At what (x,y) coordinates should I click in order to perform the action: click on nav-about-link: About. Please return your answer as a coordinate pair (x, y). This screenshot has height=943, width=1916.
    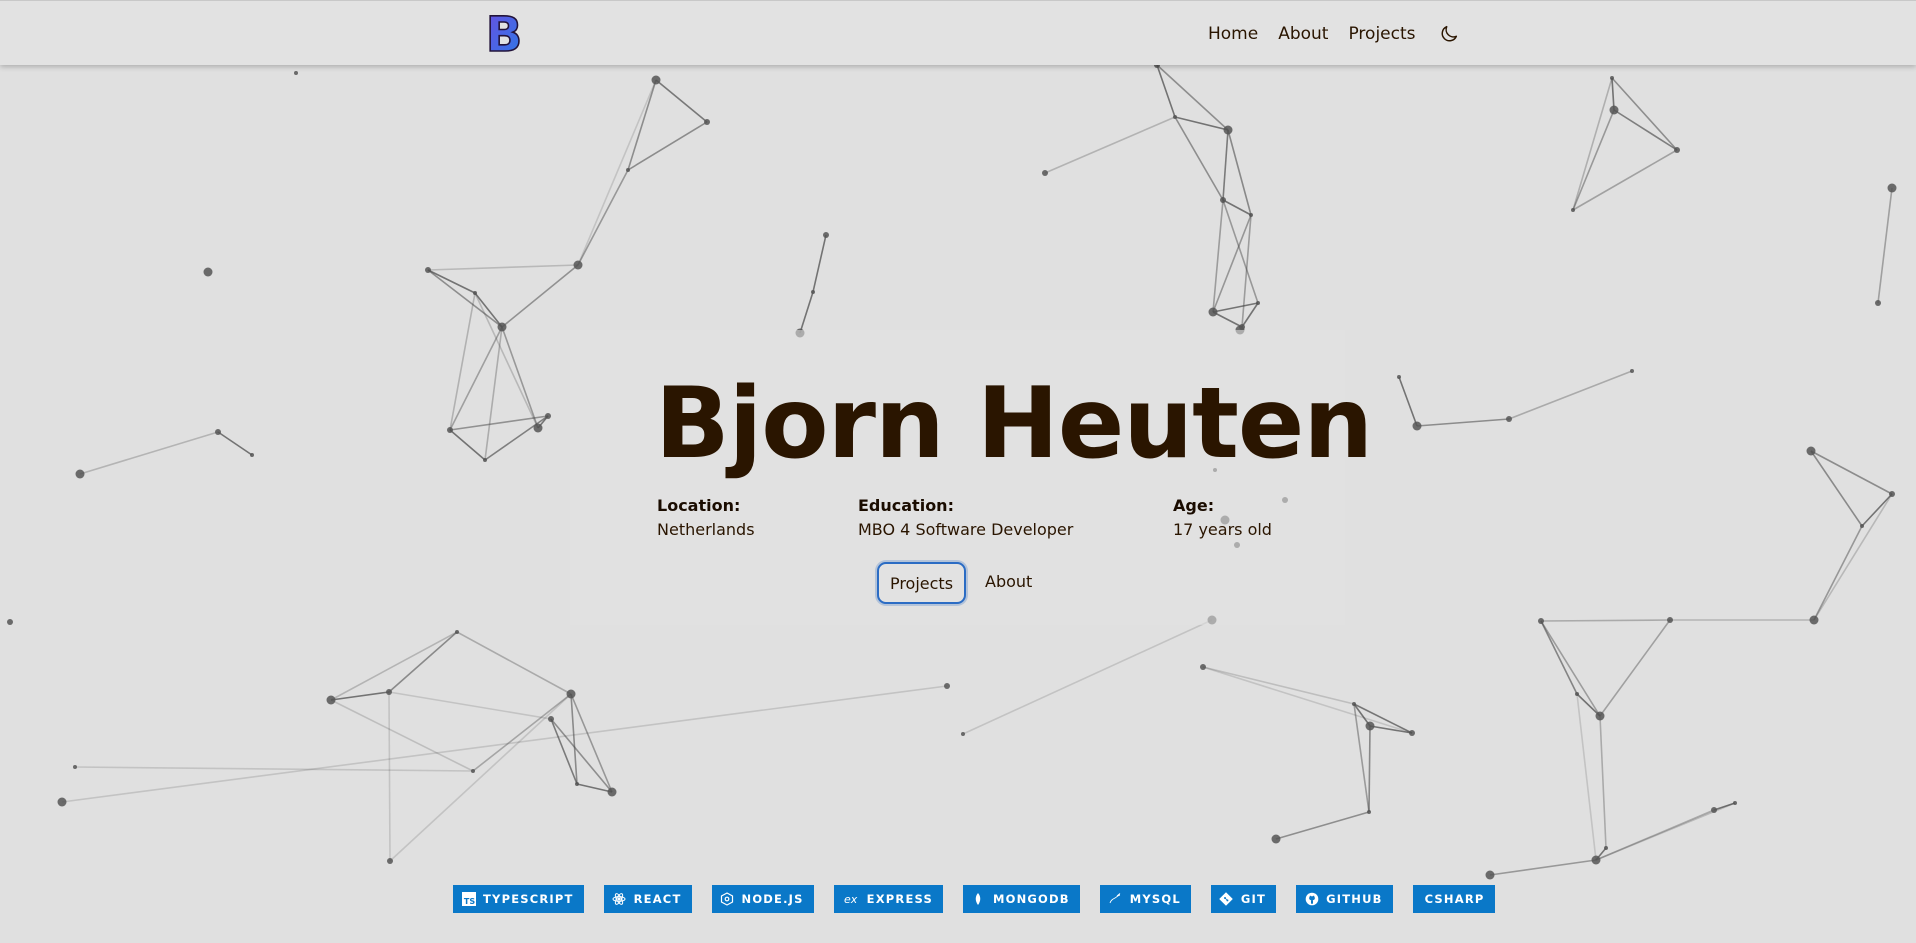
    Looking at the image, I should click on (1303, 34).